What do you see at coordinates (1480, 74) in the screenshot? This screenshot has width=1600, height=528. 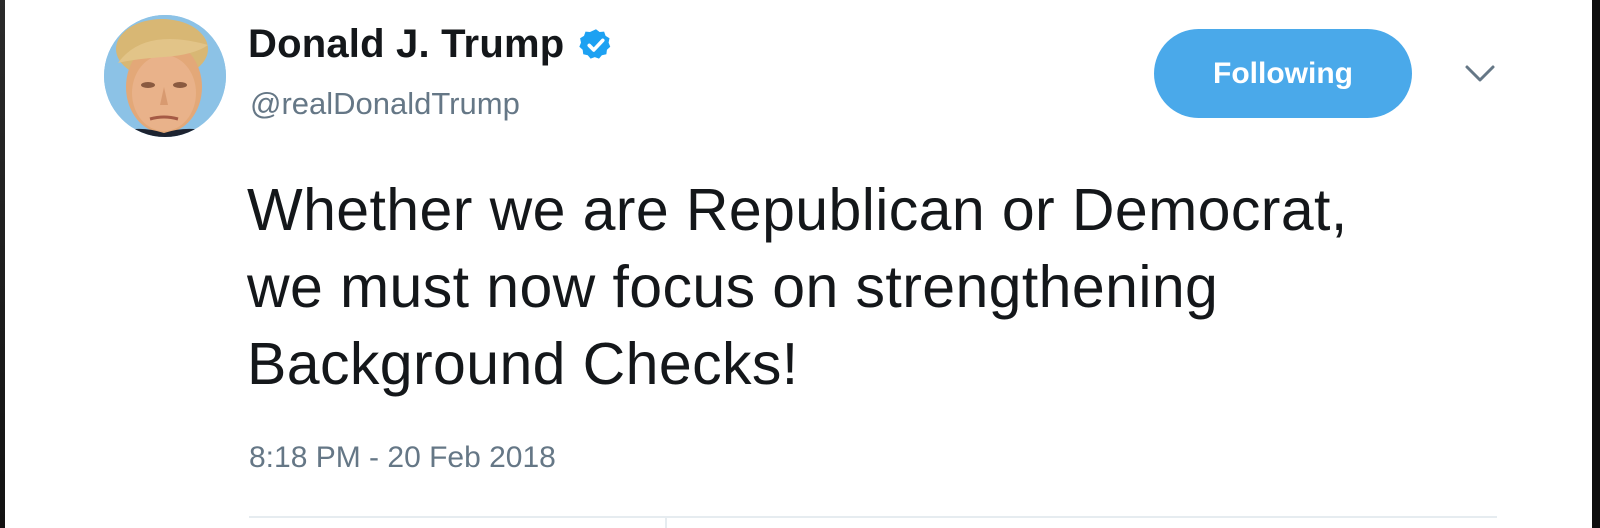 I see `chevron-down-icon` at bounding box center [1480, 74].